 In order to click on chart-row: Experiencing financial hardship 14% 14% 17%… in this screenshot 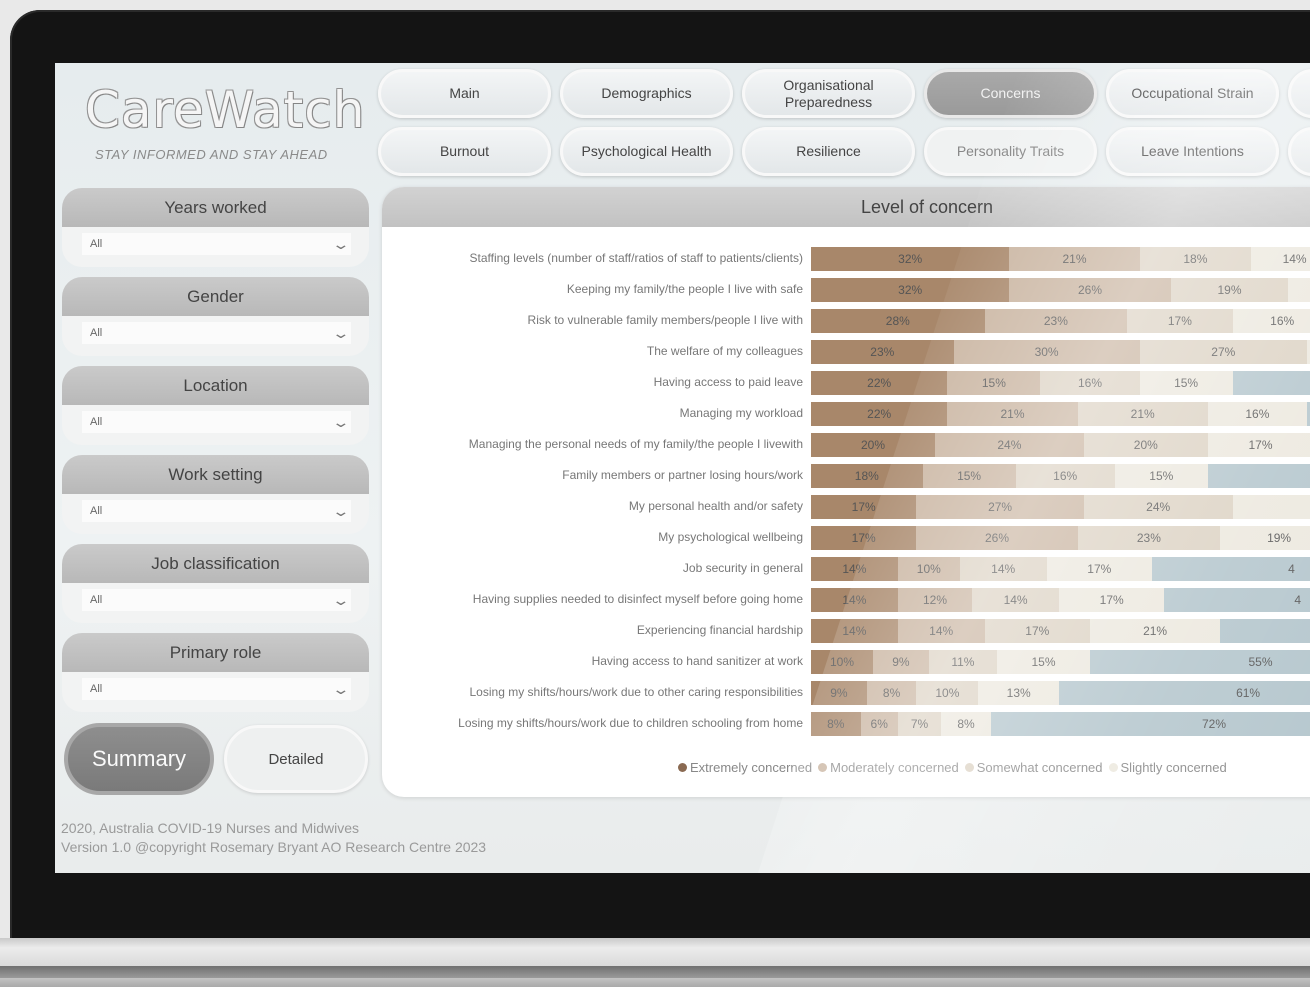, I will do `click(846, 631)`.